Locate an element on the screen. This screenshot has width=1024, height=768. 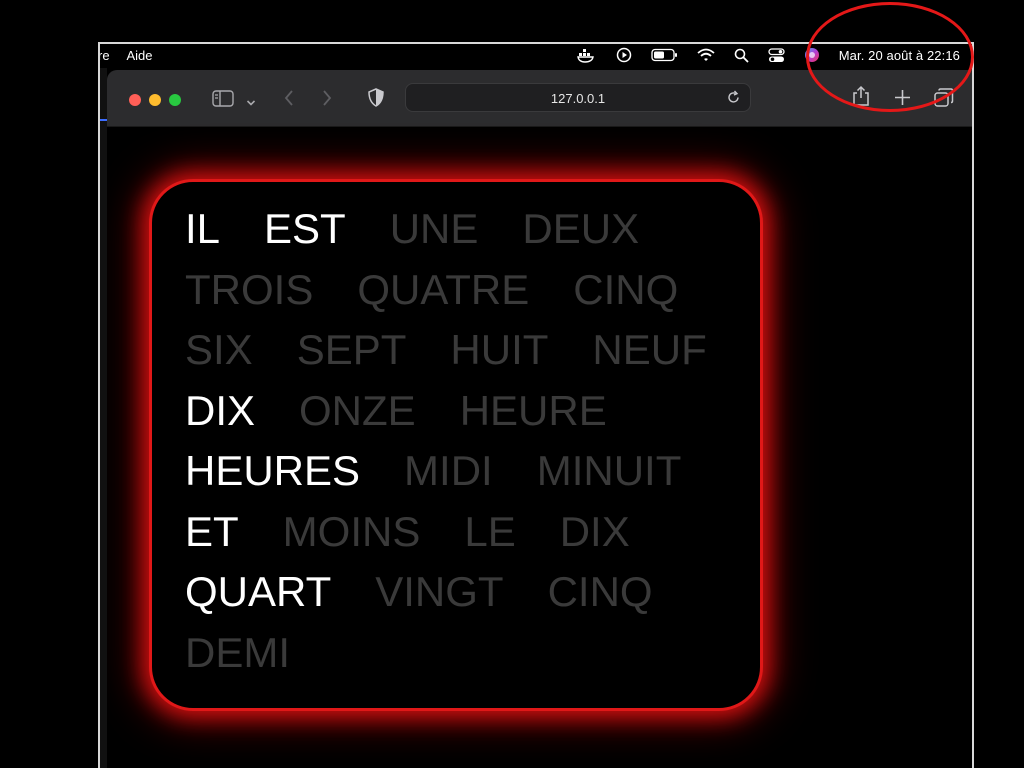
menu-item-help: Aide is located at coordinates (139, 55).